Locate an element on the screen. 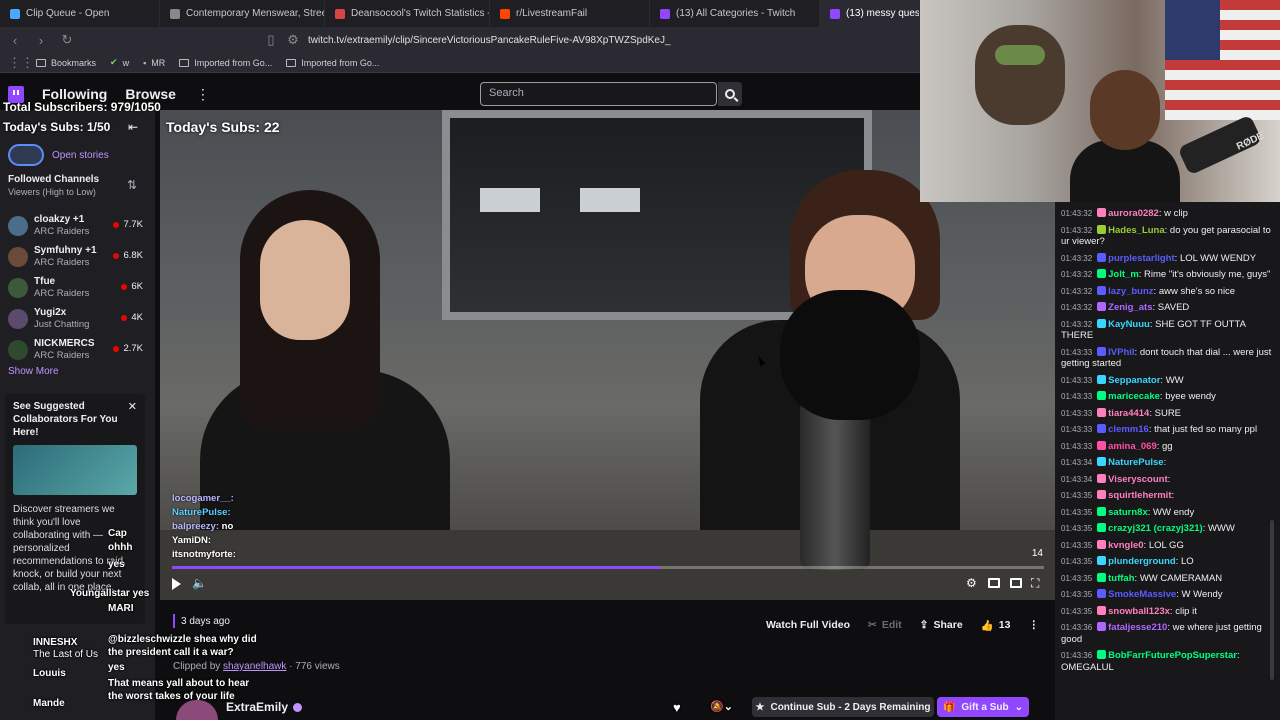  chat-username: clemm16 is located at coordinates (1128, 429).